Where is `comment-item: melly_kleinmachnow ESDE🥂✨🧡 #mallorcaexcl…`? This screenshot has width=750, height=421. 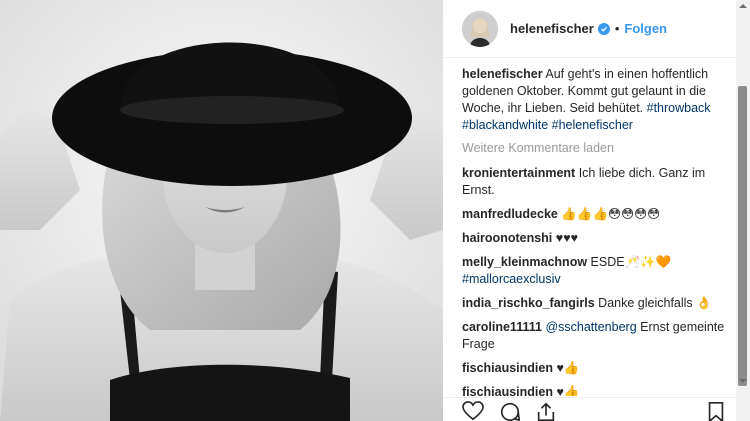 comment-item: melly_kleinmachnow ESDE🥂✨🧡 #mallorcaexcl… is located at coordinates (597, 271).